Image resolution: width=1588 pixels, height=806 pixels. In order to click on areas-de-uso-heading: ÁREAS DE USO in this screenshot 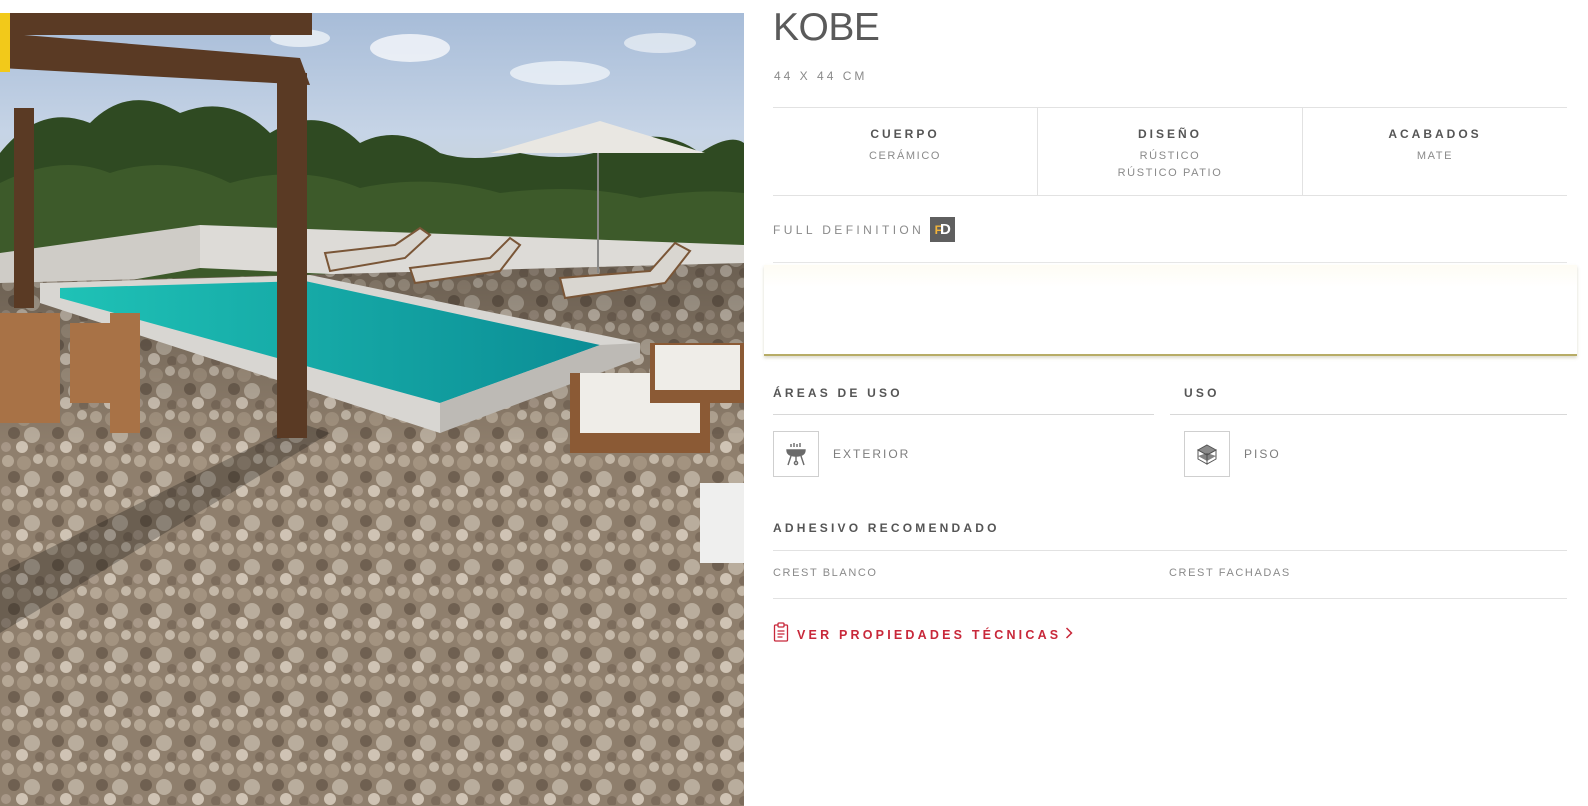, I will do `click(838, 393)`.